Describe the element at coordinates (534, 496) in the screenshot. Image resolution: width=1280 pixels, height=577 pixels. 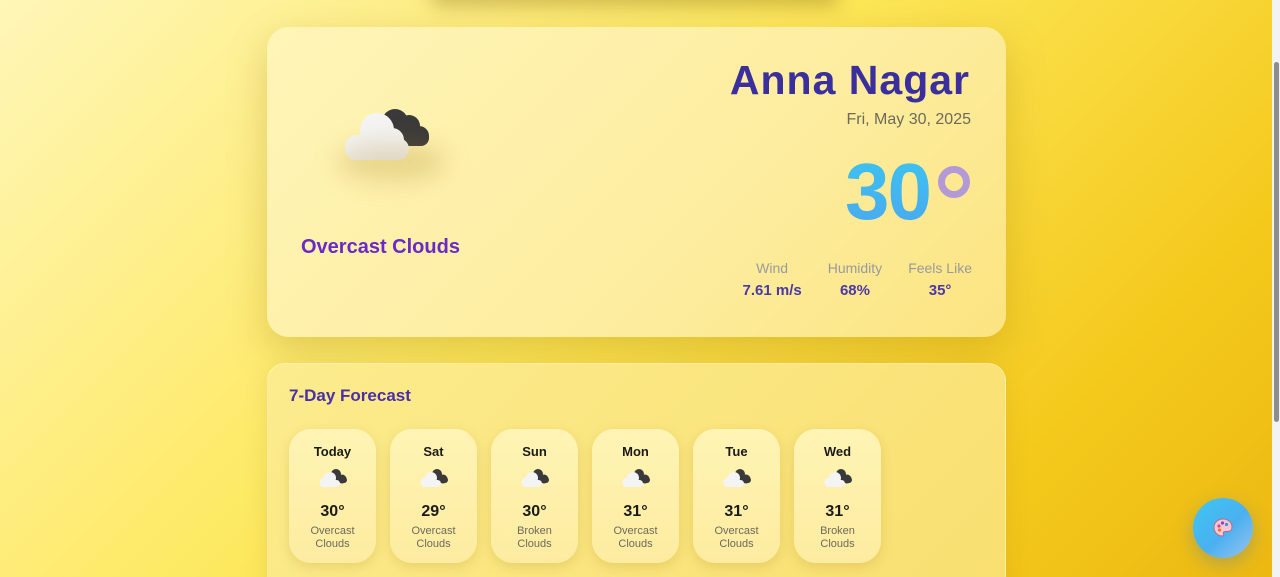
I see `forecast-day: Sun 30° Broken Clouds` at that location.